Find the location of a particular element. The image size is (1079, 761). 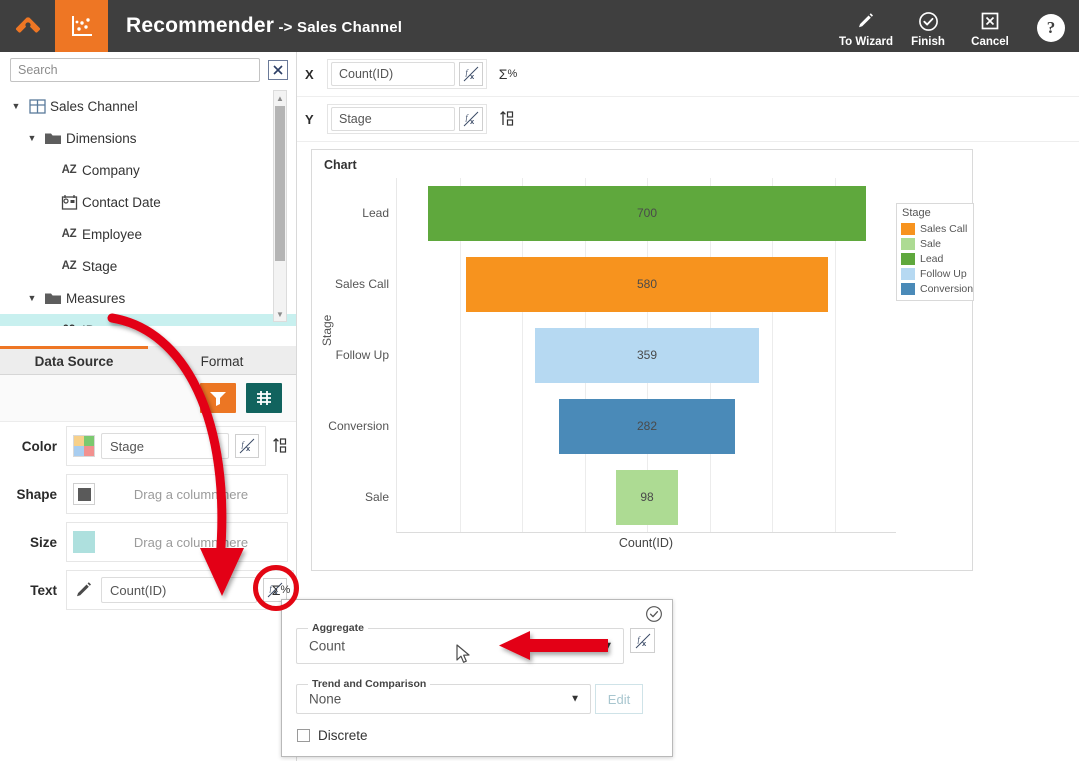

discrete-checkbox-row: Discrete is located at coordinates (332, 735).